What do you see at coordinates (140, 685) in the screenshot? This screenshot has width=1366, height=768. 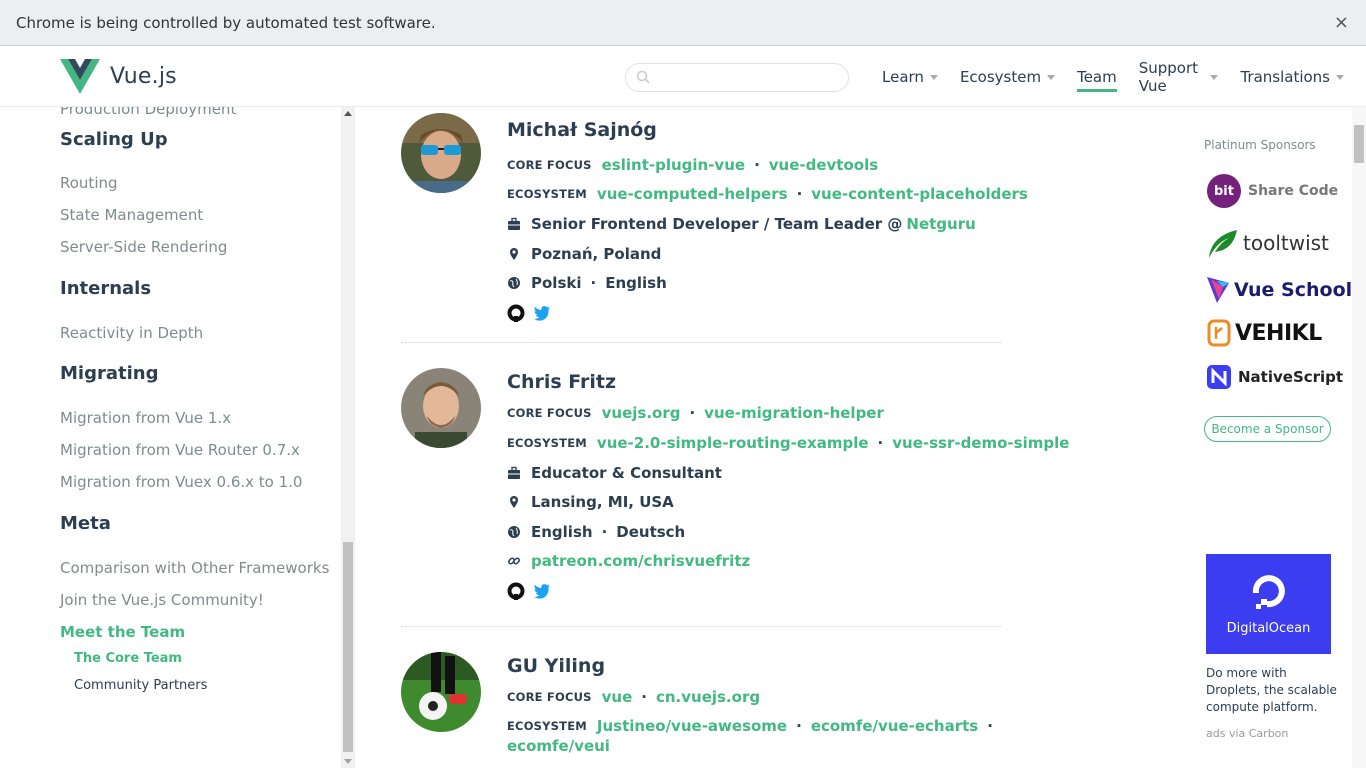 I see `sidebar-subitem-community-partners: Community Partners` at bounding box center [140, 685].